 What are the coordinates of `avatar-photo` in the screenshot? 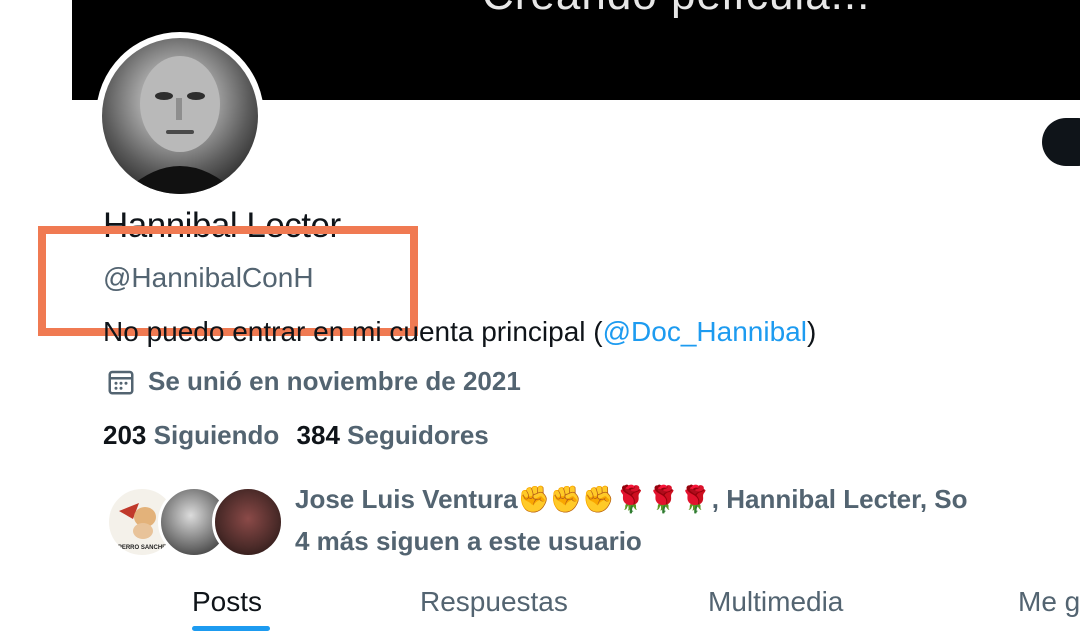 It's located at (180, 116).